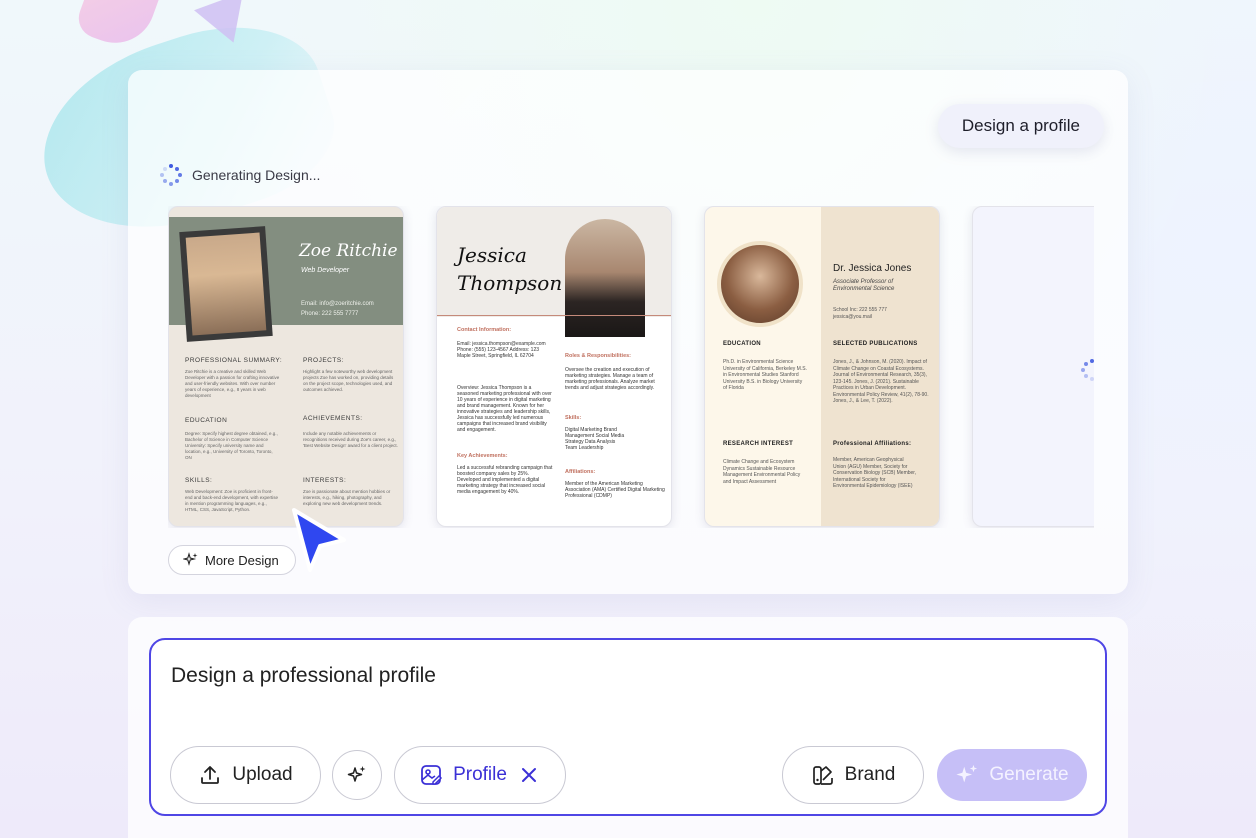  I want to click on design-card-loading, so click(1033, 366).